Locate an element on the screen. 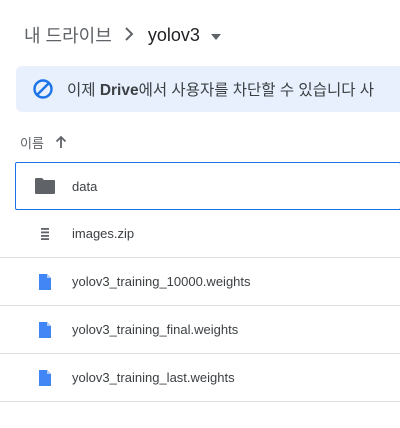  sort-ascending-arrow-icon is located at coordinates (61, 142).